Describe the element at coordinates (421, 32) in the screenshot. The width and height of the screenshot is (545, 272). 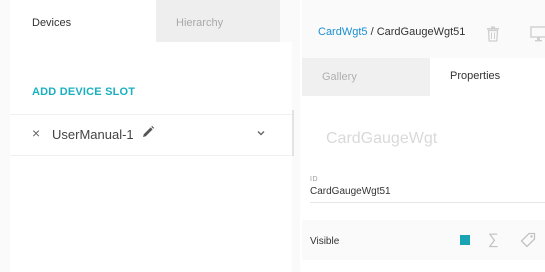
I see `breadcrumb-current: CardGaugeWgt51` at that location.